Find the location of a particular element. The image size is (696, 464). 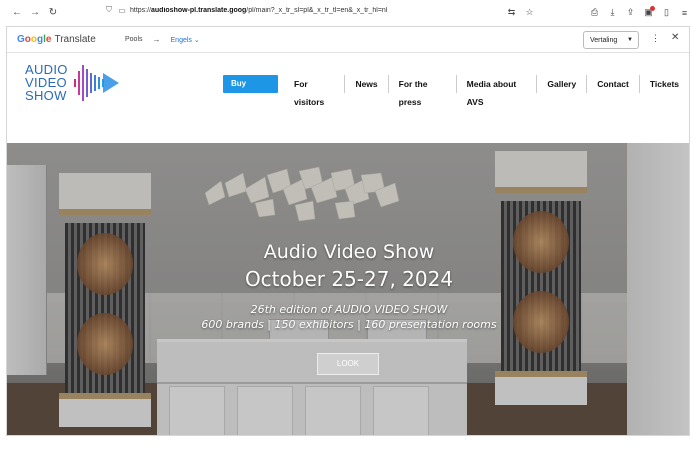

site-logo: AUDIO VIDEO SHOW is located at coordinates (75, 86).